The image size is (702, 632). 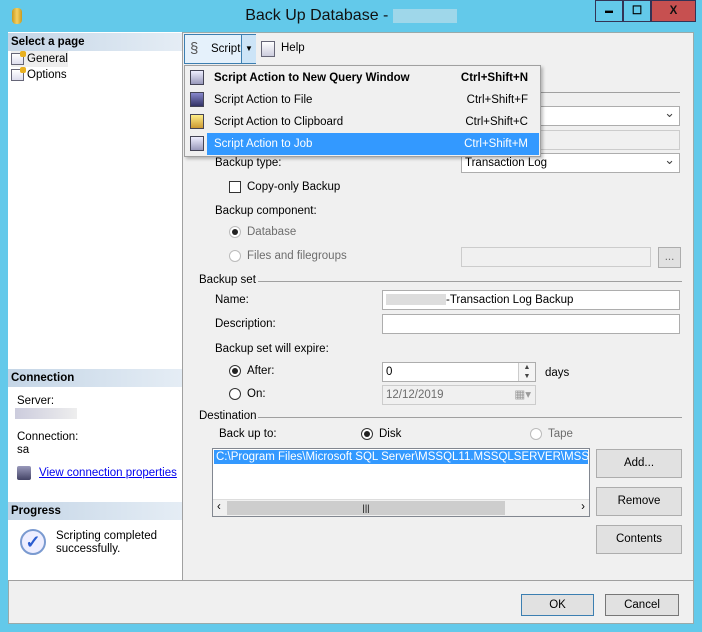 I want to click on back-up-to-label: Back up to:, so click(x=248, y=434).